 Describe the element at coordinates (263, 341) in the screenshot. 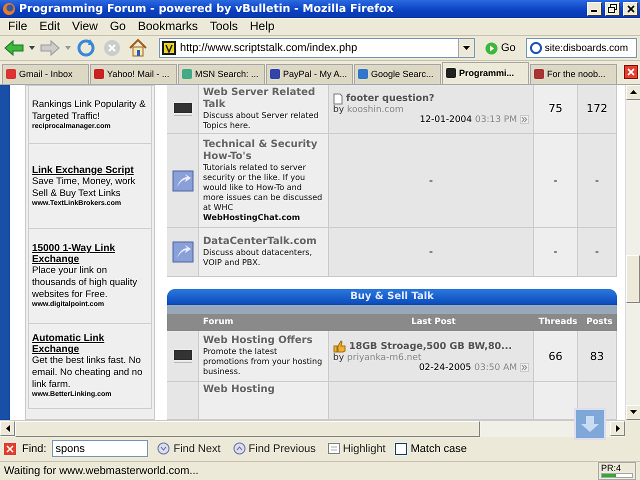

I see `forum-title: Web Hosting Offers` at that location.